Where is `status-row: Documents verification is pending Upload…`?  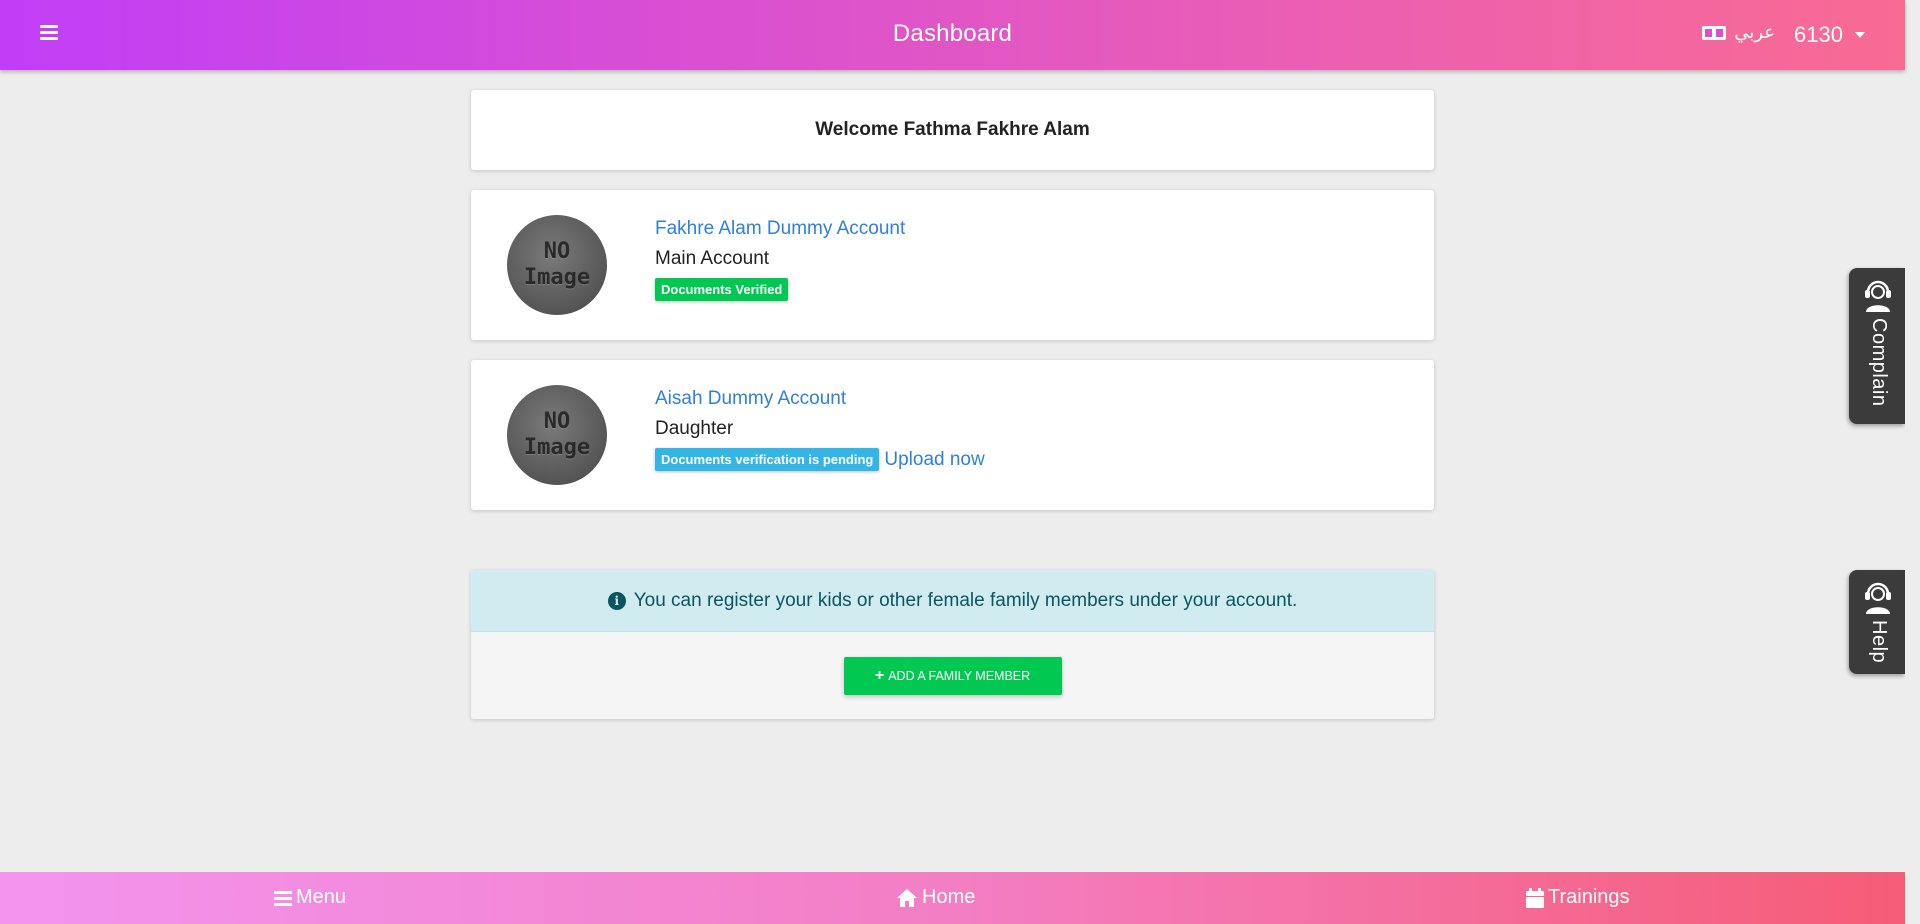 status-row: Documents verification is pending Upload… is located at coordinates (820, 459).